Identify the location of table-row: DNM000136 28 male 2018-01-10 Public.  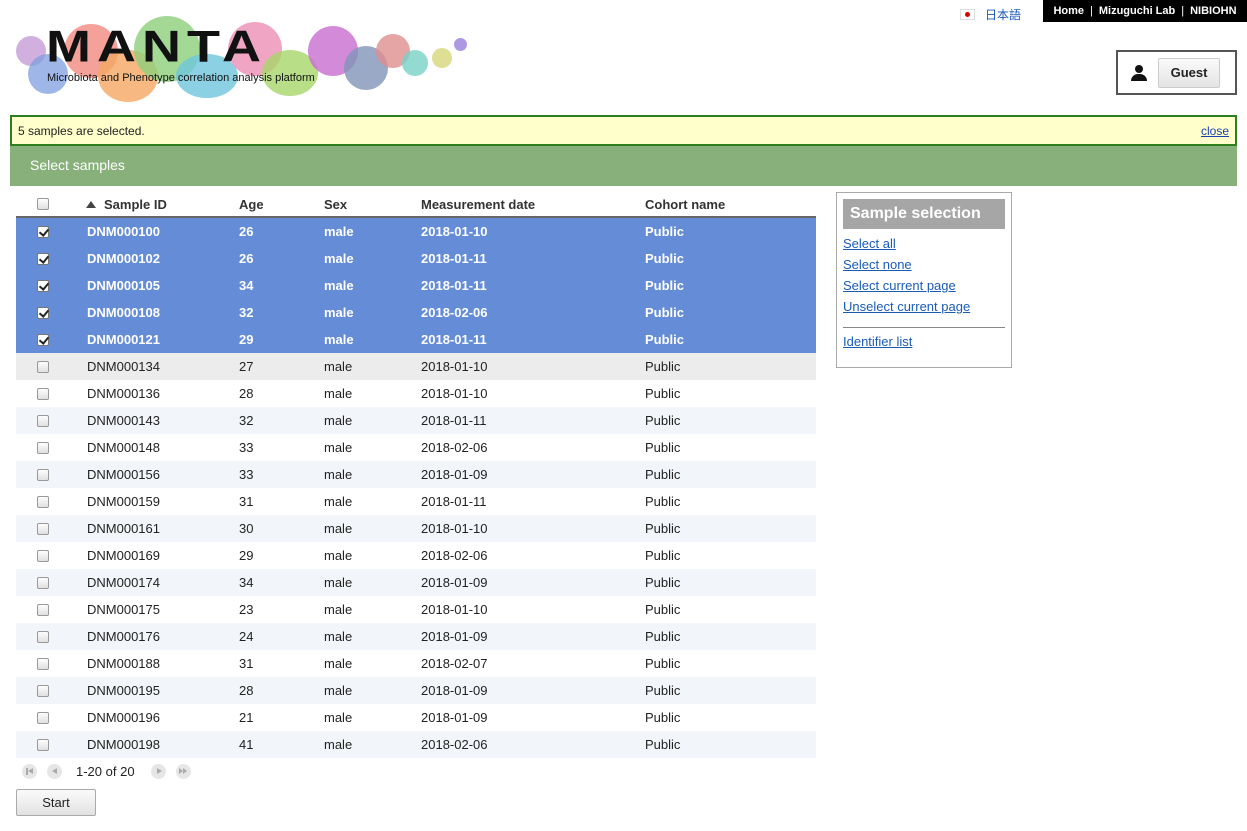
(416, 393).